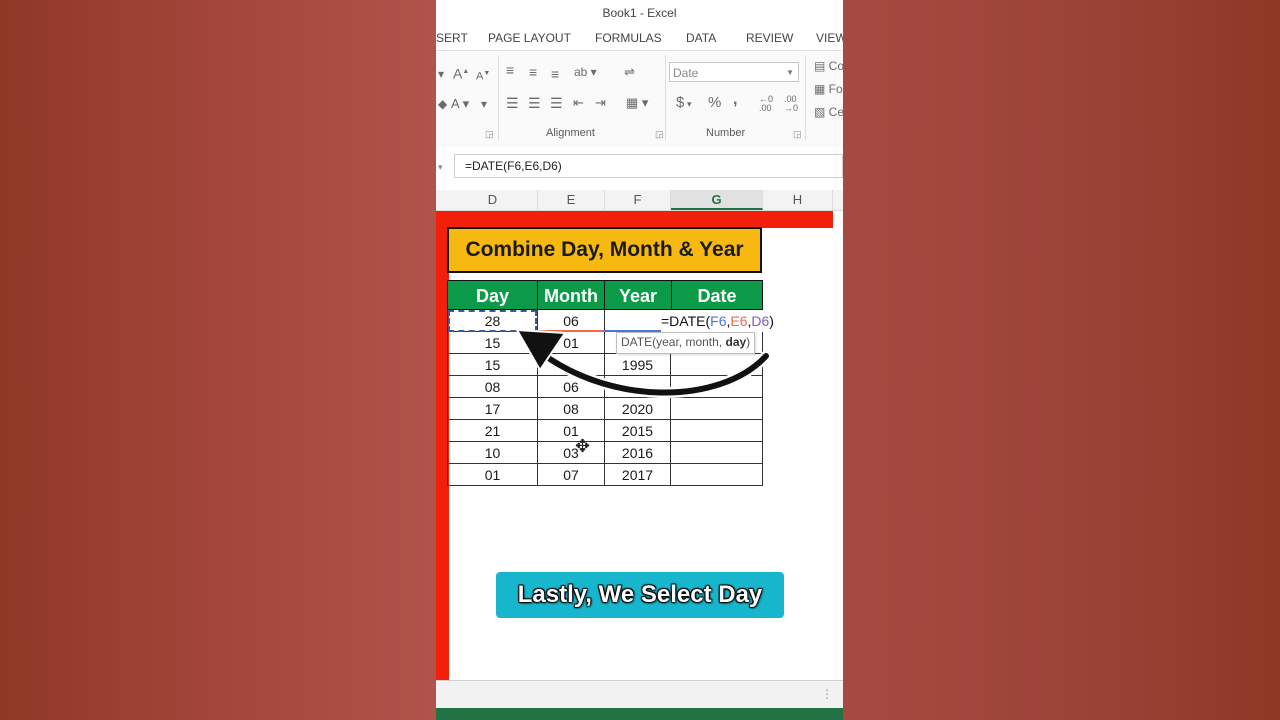 The image size is (1280, 720). Describe the element at coordinates (452, 38) in the screenshot. I see `tab-insert: SERT` at that location.